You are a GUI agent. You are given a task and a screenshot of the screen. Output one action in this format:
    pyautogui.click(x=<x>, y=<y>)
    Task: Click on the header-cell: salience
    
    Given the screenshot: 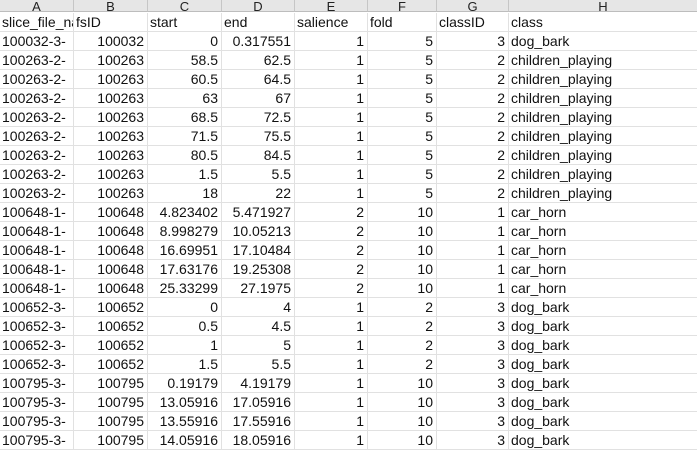 What is the action you would take?
    pyautogui.click(x=331, y=22)
    